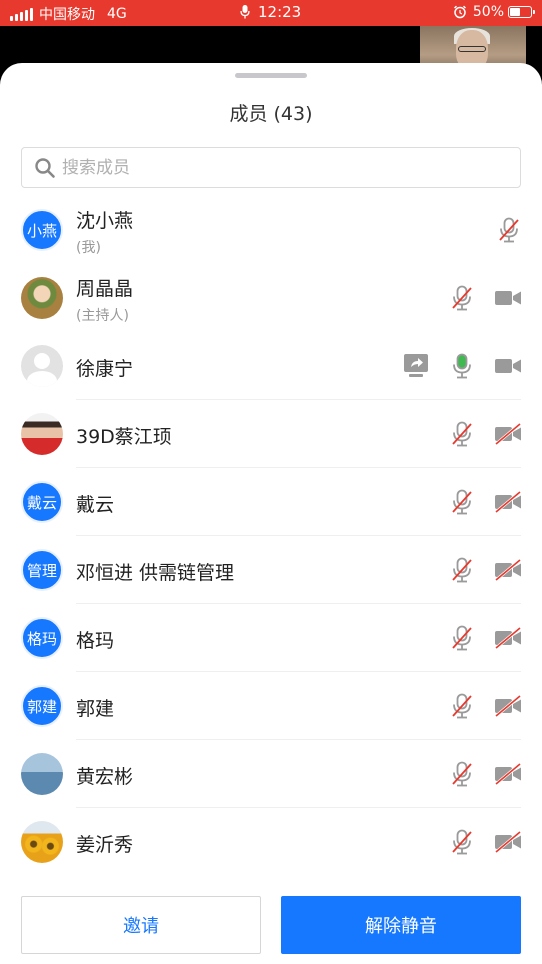 This screenshot has width=542, height=964. What do you see at coordinates (271, 570) in the screenshot?
I see `member-row: 管理 邓恒进 供需链管理` at bounding box center [271, 570].